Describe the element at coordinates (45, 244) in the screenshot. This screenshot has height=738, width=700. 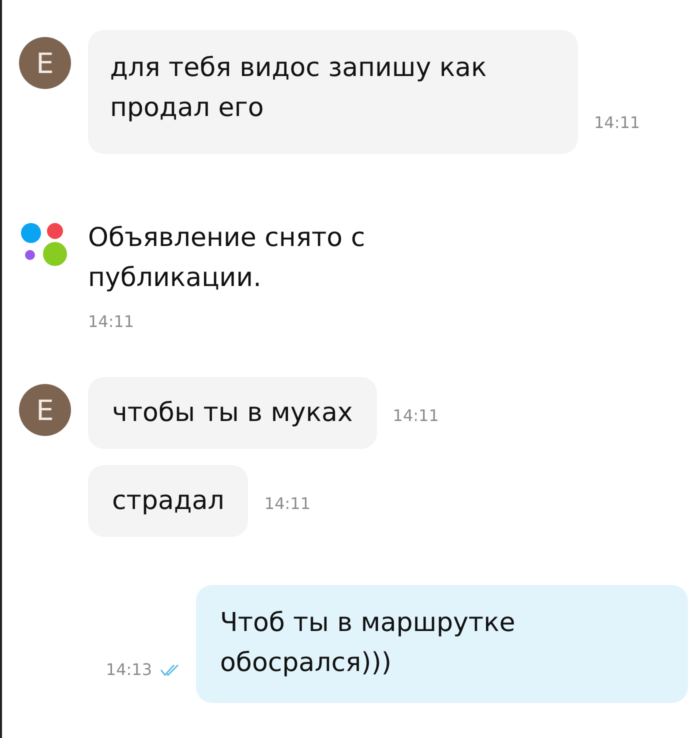
I see `logo-icon` at that location.